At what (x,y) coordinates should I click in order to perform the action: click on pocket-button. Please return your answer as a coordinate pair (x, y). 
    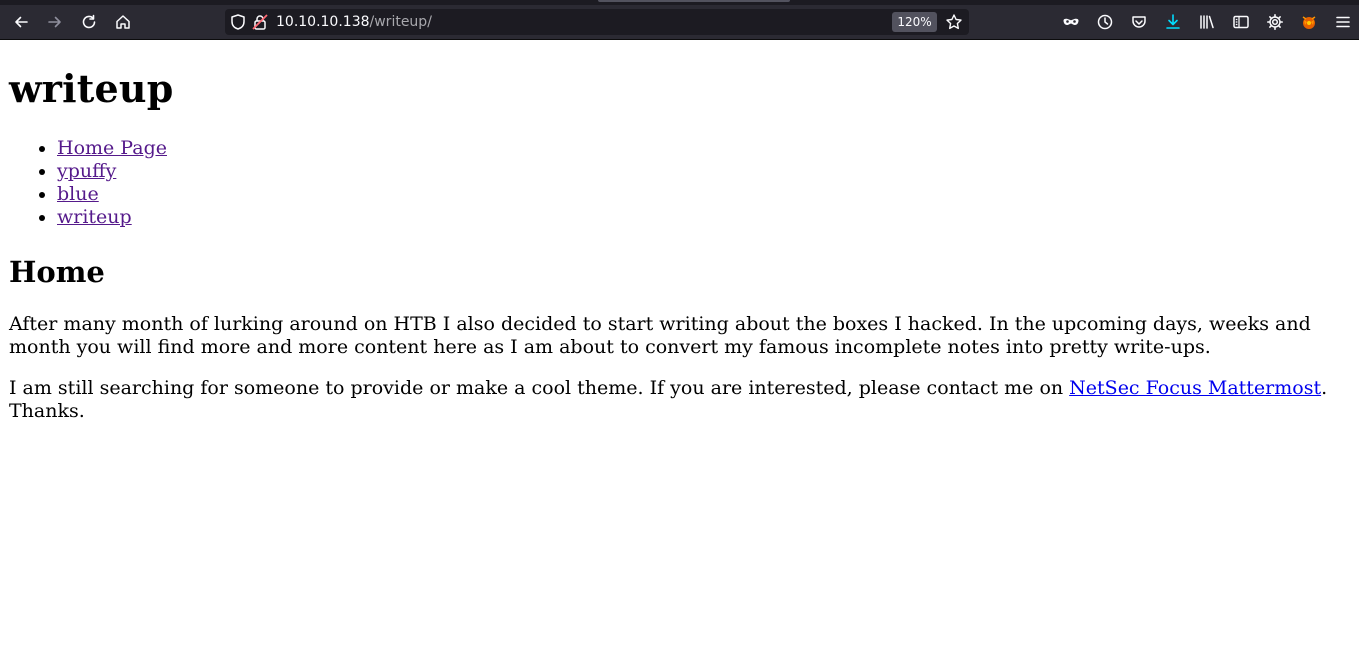
    Looking at the image, I should click on (1139, 22).